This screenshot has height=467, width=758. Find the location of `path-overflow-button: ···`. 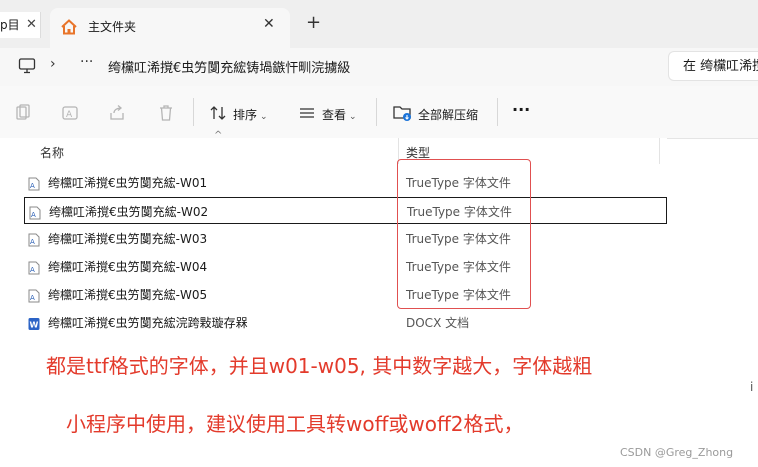

path-overflow-button: ··· is located at coordinates (86, 62).